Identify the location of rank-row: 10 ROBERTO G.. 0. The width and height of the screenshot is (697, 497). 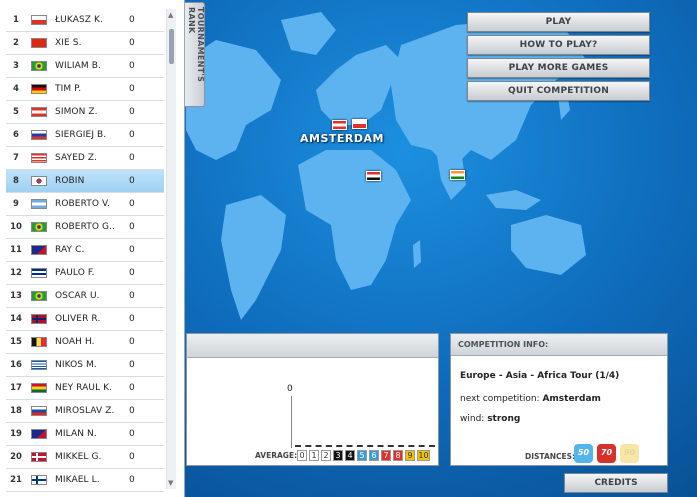
(85, 227).